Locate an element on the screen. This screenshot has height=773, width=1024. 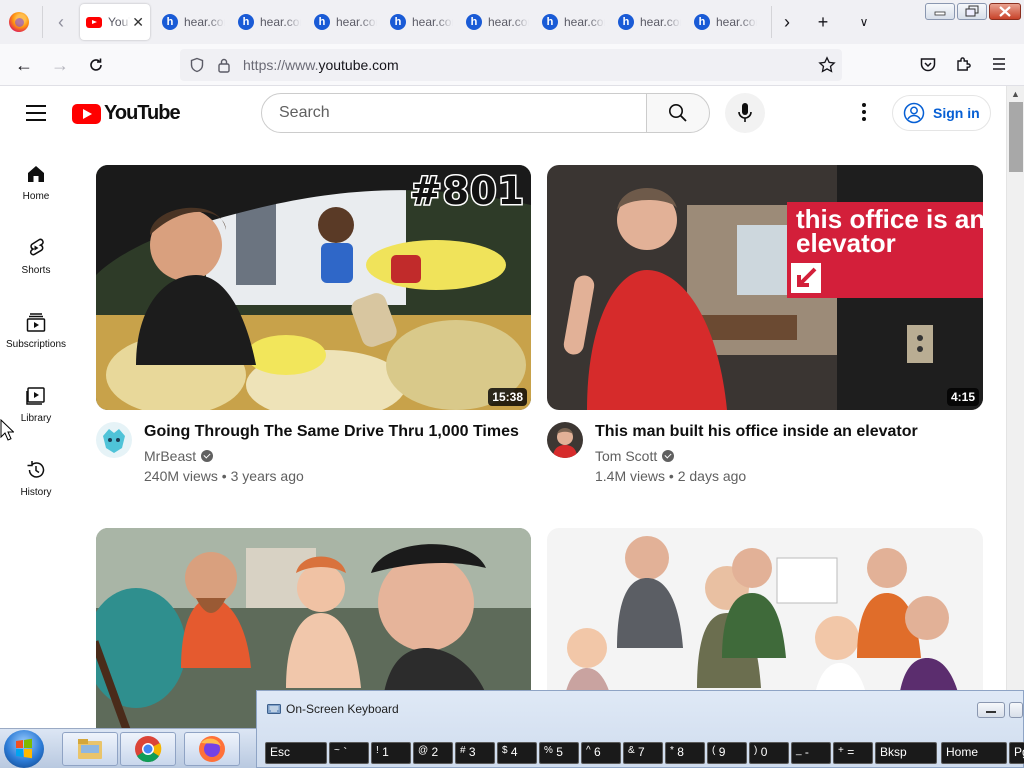
key-shift-label: ) is located at coordinates (756, 750).